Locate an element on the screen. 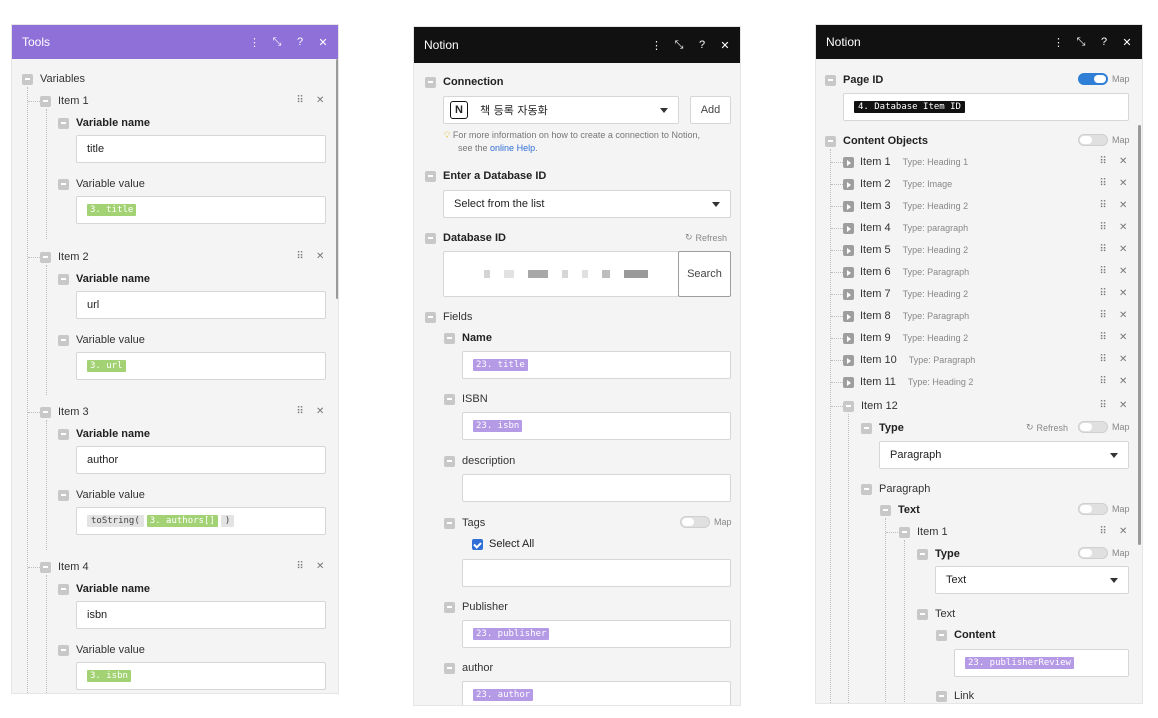  search-button: Search is located at coordinates (704, 274).